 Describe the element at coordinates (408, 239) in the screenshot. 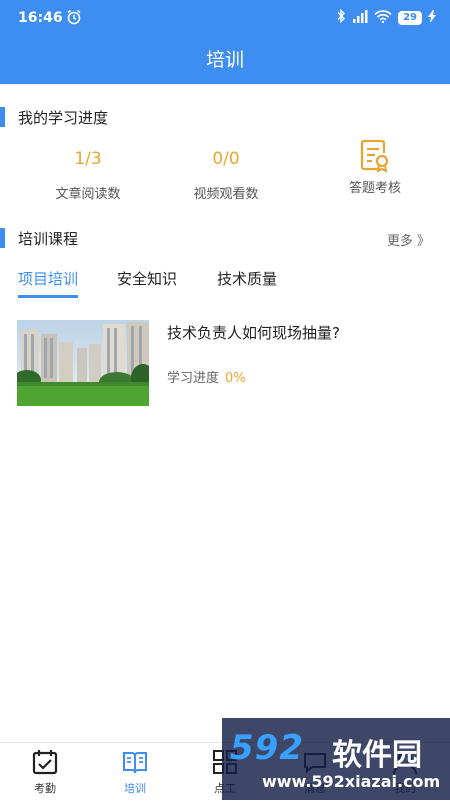

I see `more-link: 更多 》` at that location.